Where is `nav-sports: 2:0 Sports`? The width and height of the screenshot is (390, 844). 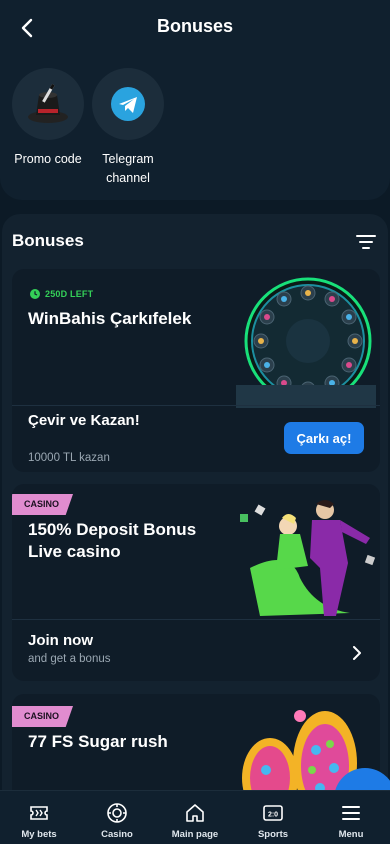
nav-sports: 2:0 Sports is located at coordinates (273, 817).